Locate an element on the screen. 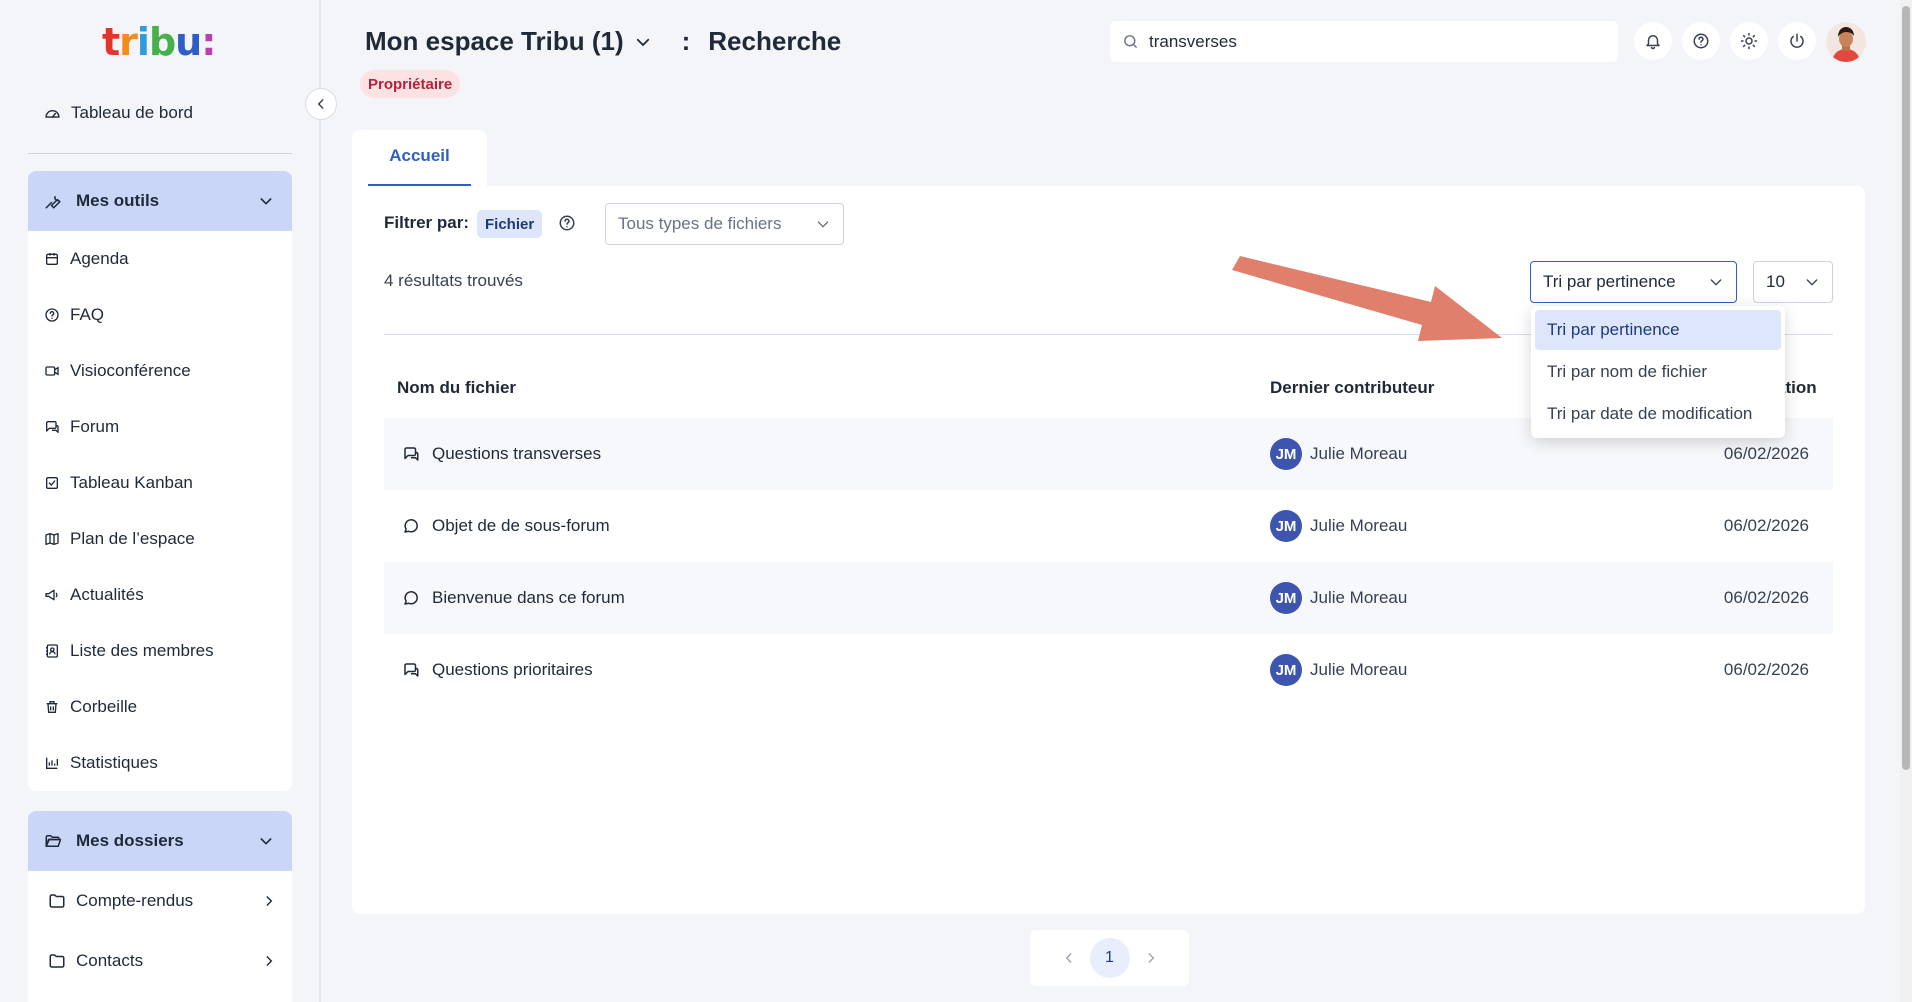  sidebar-item-label: Visioconférence is located at coordinates (130, 370).